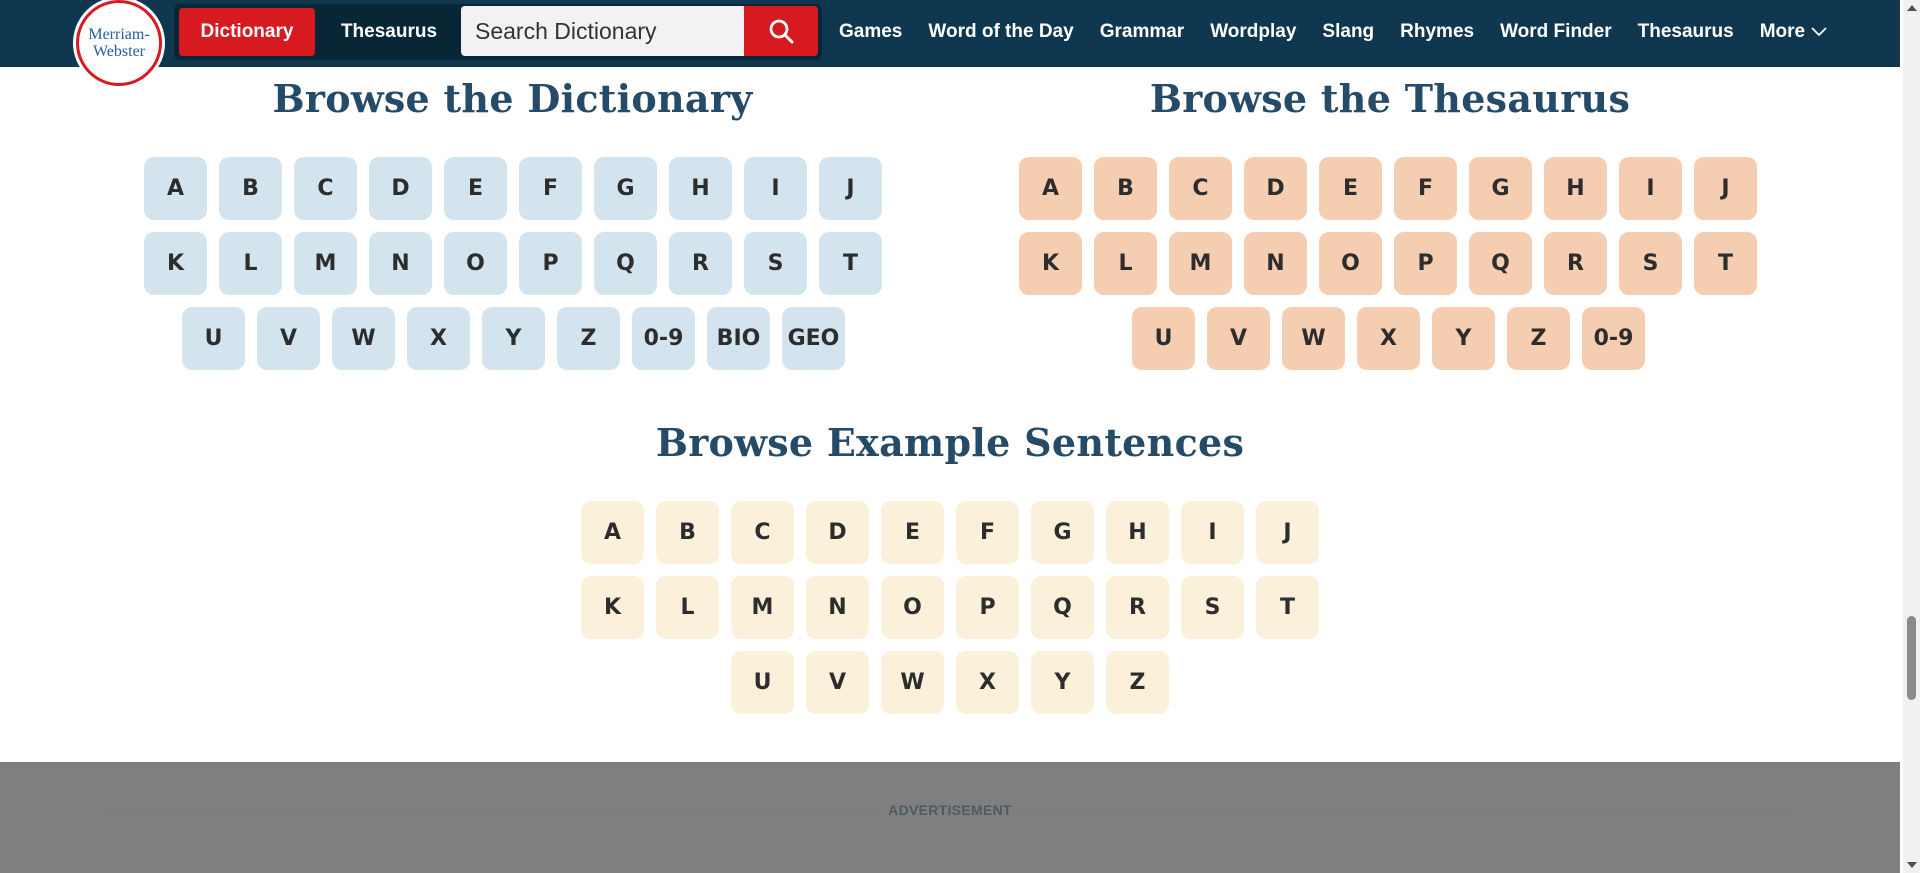  I want to click on sentences-letter-v: V, so click(837, 682).